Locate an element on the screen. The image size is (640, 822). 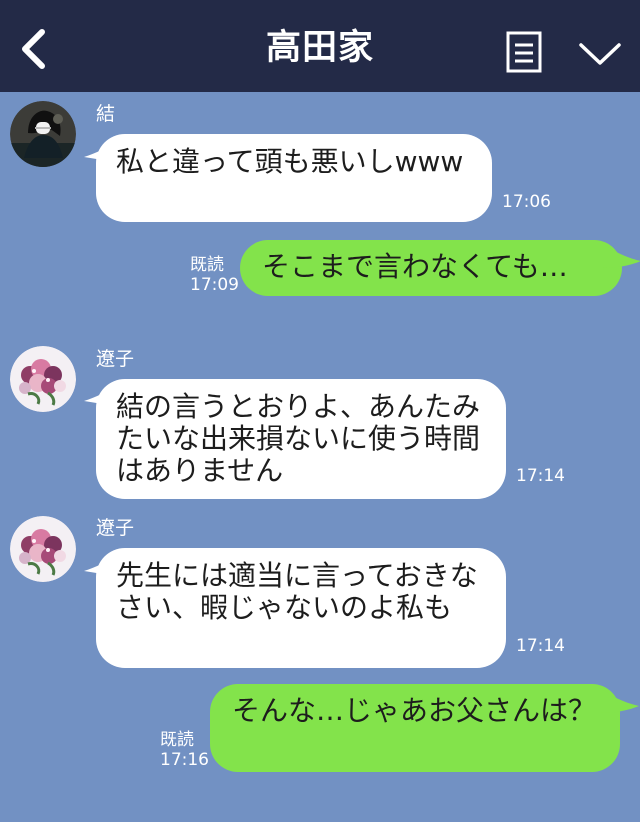
read-status: 既読 17:16 is located at coordinates (184, 750).